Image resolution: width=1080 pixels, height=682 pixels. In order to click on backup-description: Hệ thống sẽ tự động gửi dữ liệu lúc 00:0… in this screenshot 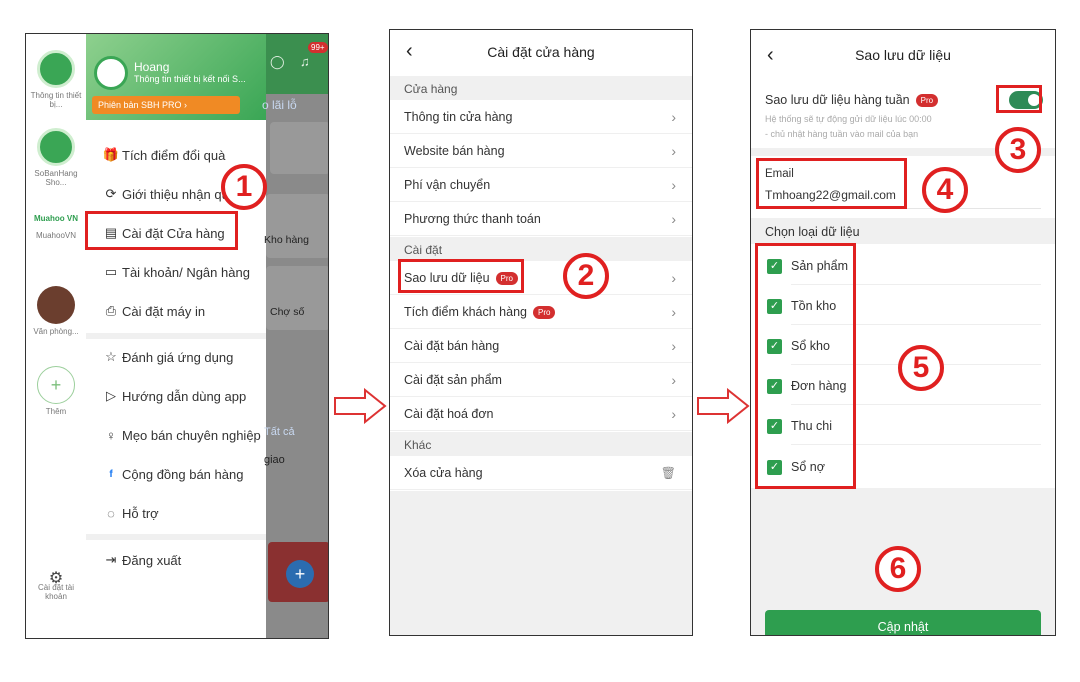, I will do `click(848, 119)`.